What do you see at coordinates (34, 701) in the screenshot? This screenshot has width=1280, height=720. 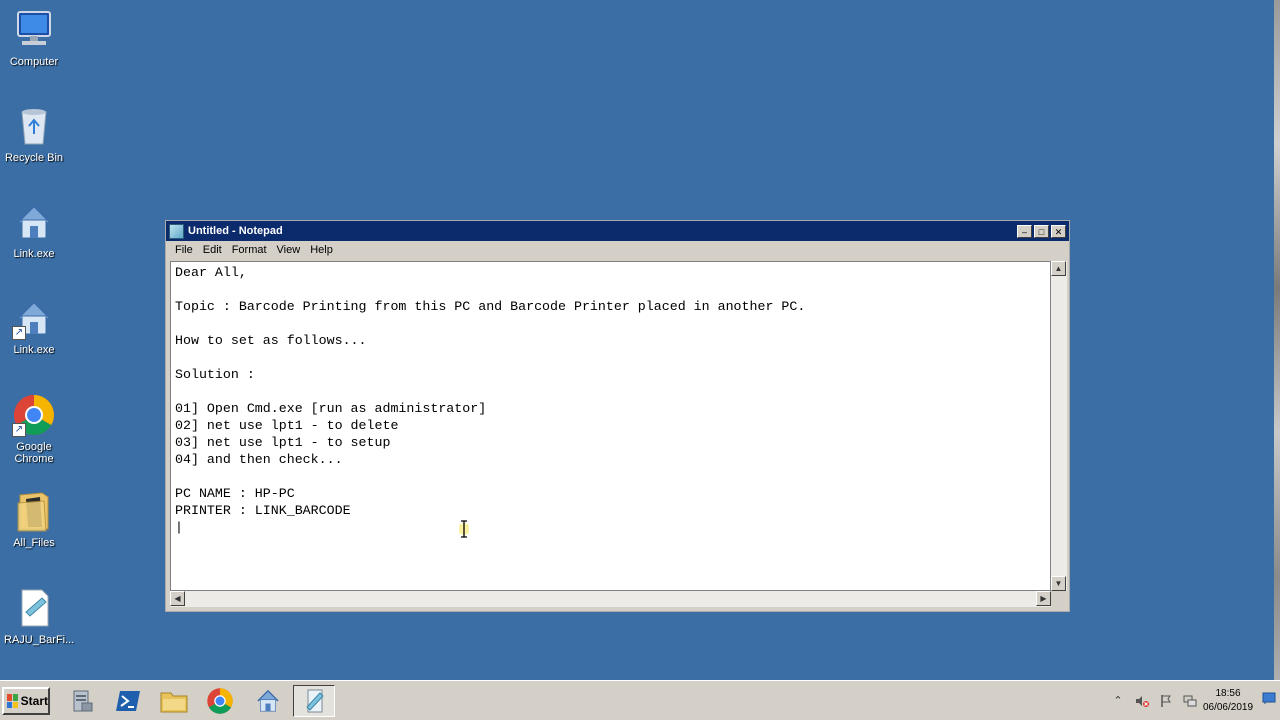 I see `start-label: Start` at bounding box center [34, 701].